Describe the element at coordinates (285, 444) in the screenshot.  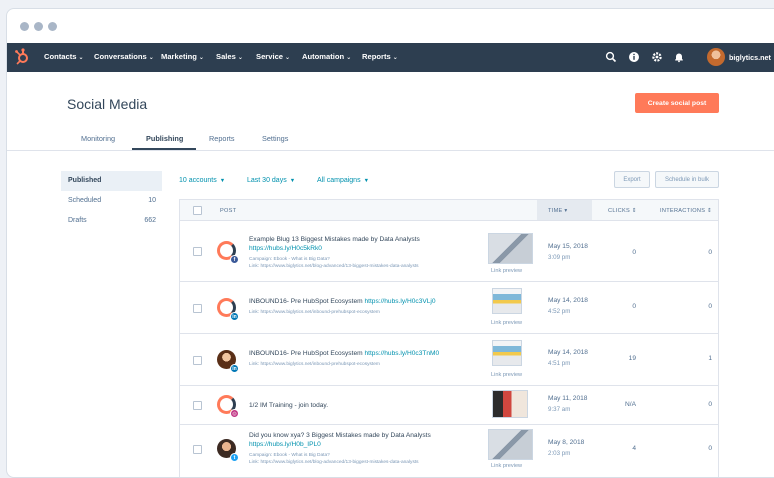
I see `post-link: https://hubs.ly/H0b_IPL0` at that location.